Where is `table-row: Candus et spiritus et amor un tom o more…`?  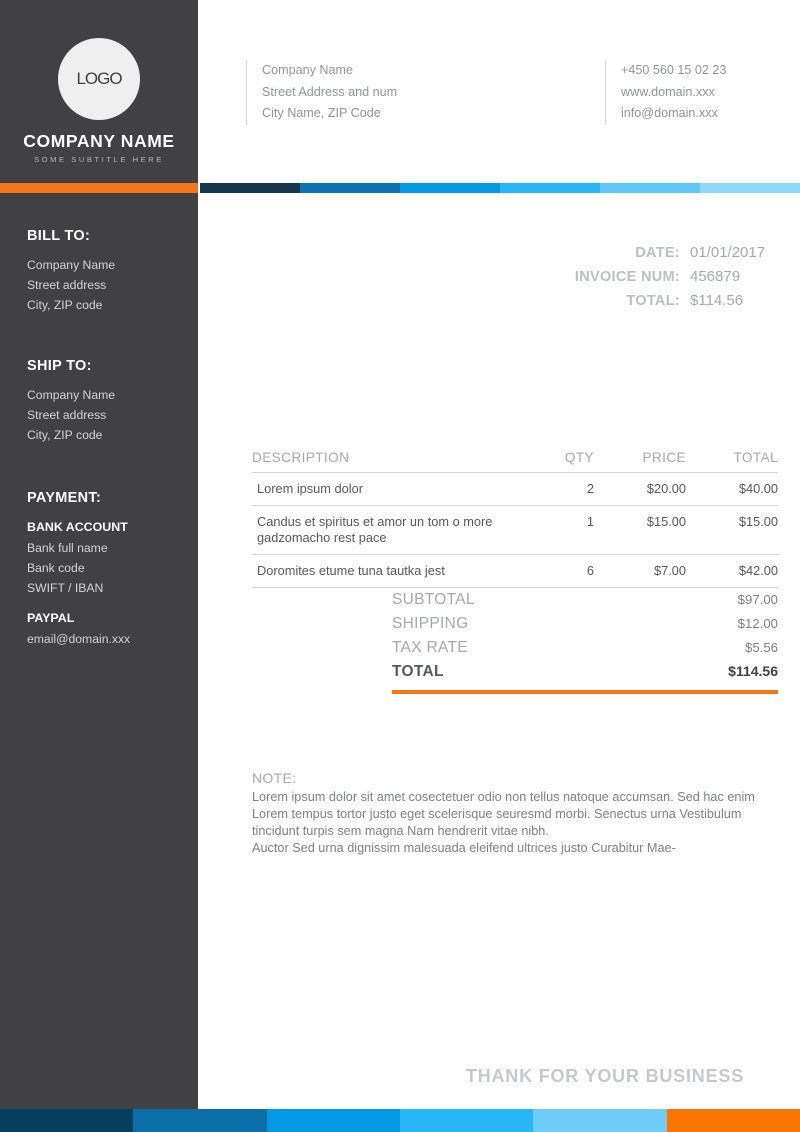 table-row: Candus et spiritus et amor un tom o more… is located at coordinates (515, 530).